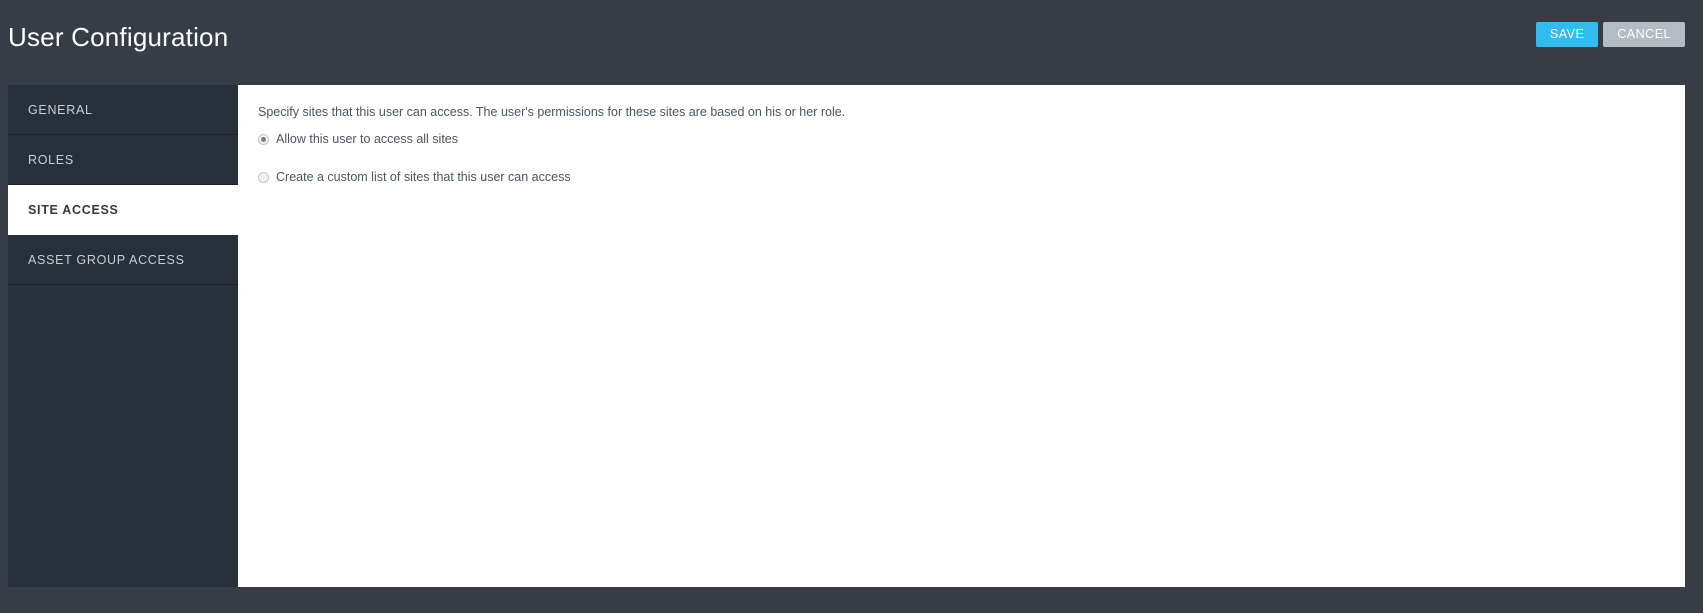 The width and height of the screenshot is (1703, 613). What do you see at coordinates (123, 260) in the screenshot?
I see `sidebar-item-asset-group-access: ASSET GROUP ACCESS` at bounding box center [123, 260].